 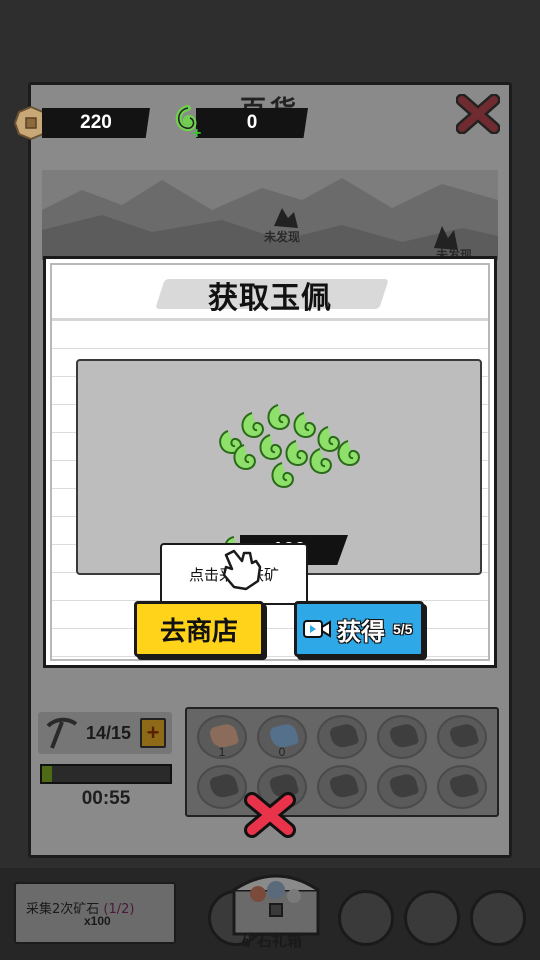 I want to click on ore-count: 1, so click(x=222, y=752).